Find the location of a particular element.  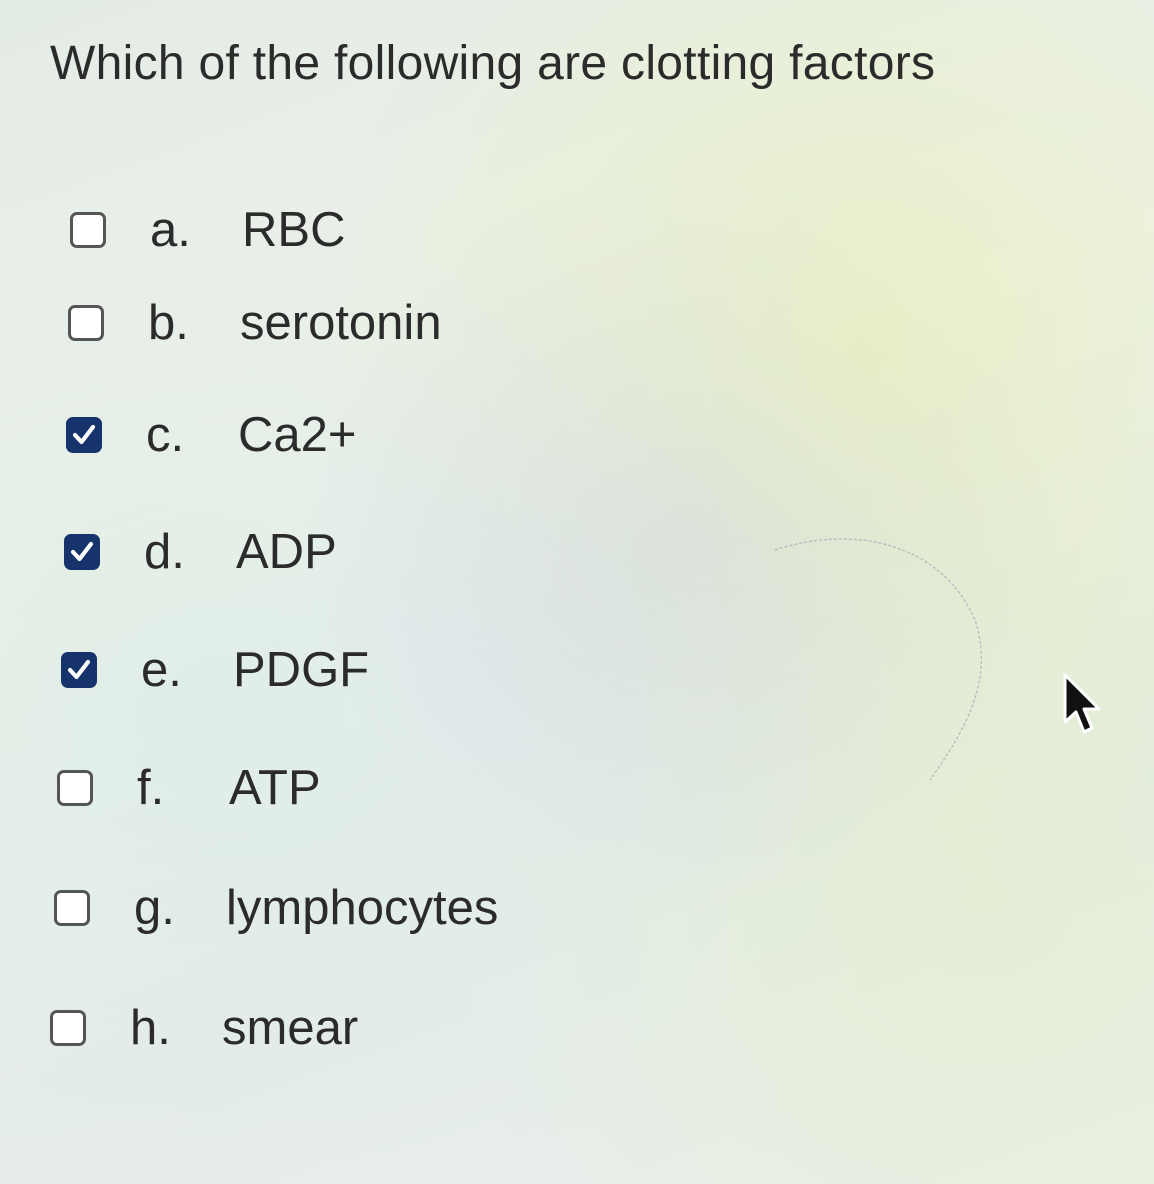

option-letter: e. is located at coordinates (161, 670).